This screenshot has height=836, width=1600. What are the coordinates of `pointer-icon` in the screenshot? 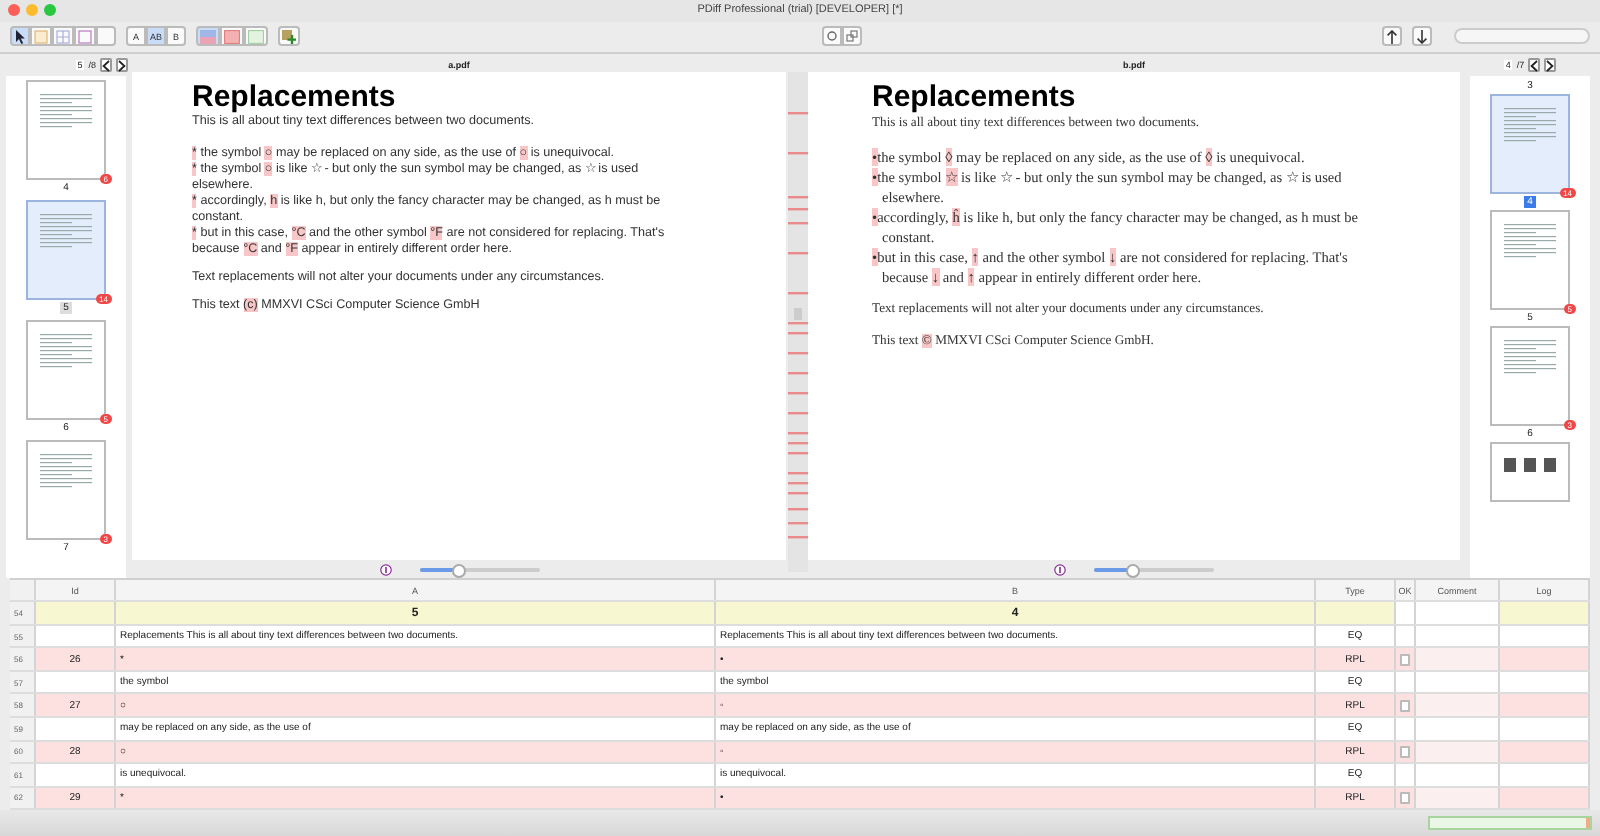 It's located at (20, 36).